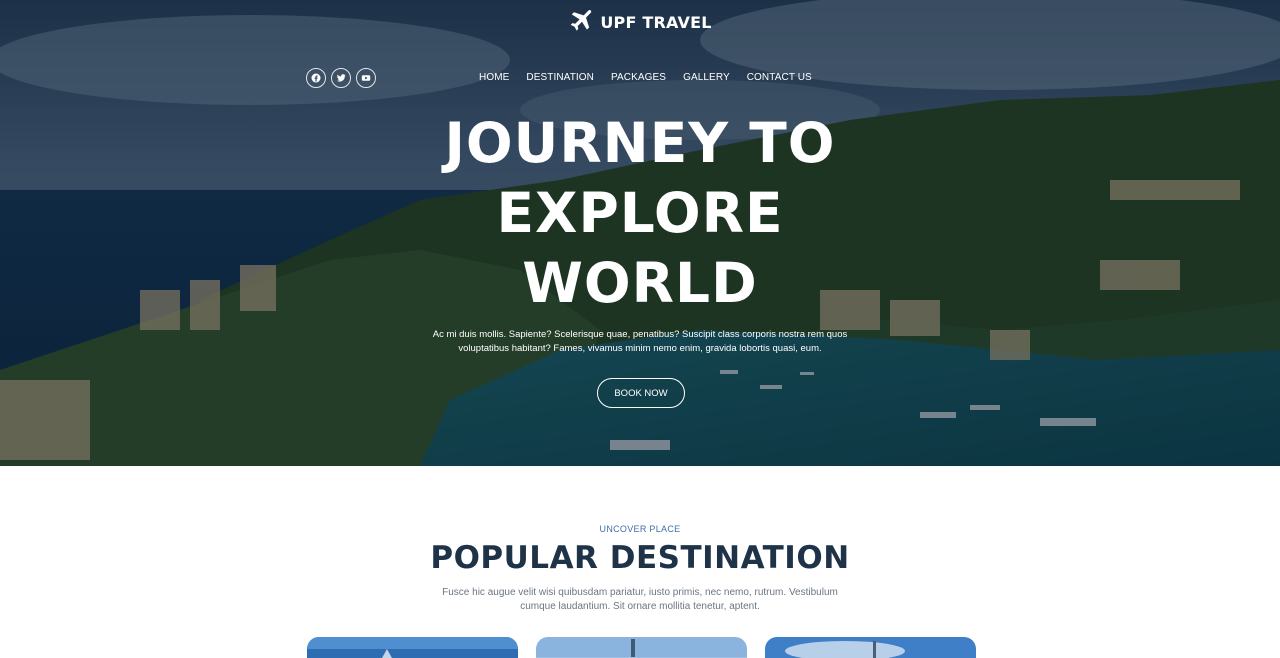 Image resolution: width=1280 pixels, height=658 pixels. What do you see at coordinates (656, 22) in the screenshot?
I see `brand-name: UPF TRAVEL` at bounding box center [656, 22].